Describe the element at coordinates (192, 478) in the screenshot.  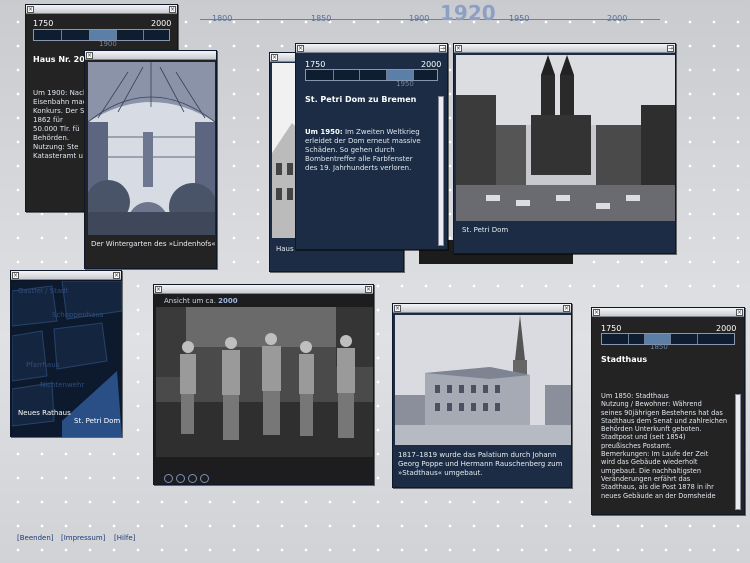
I see `forward-icon` at that location.